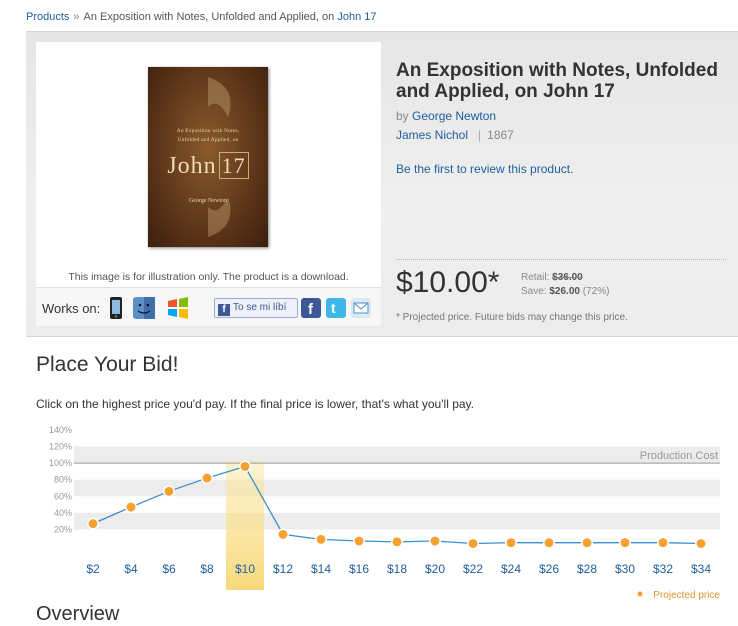 The image size is (738, 626). I want to click on x-tick-label: $2, so click(93, 569).